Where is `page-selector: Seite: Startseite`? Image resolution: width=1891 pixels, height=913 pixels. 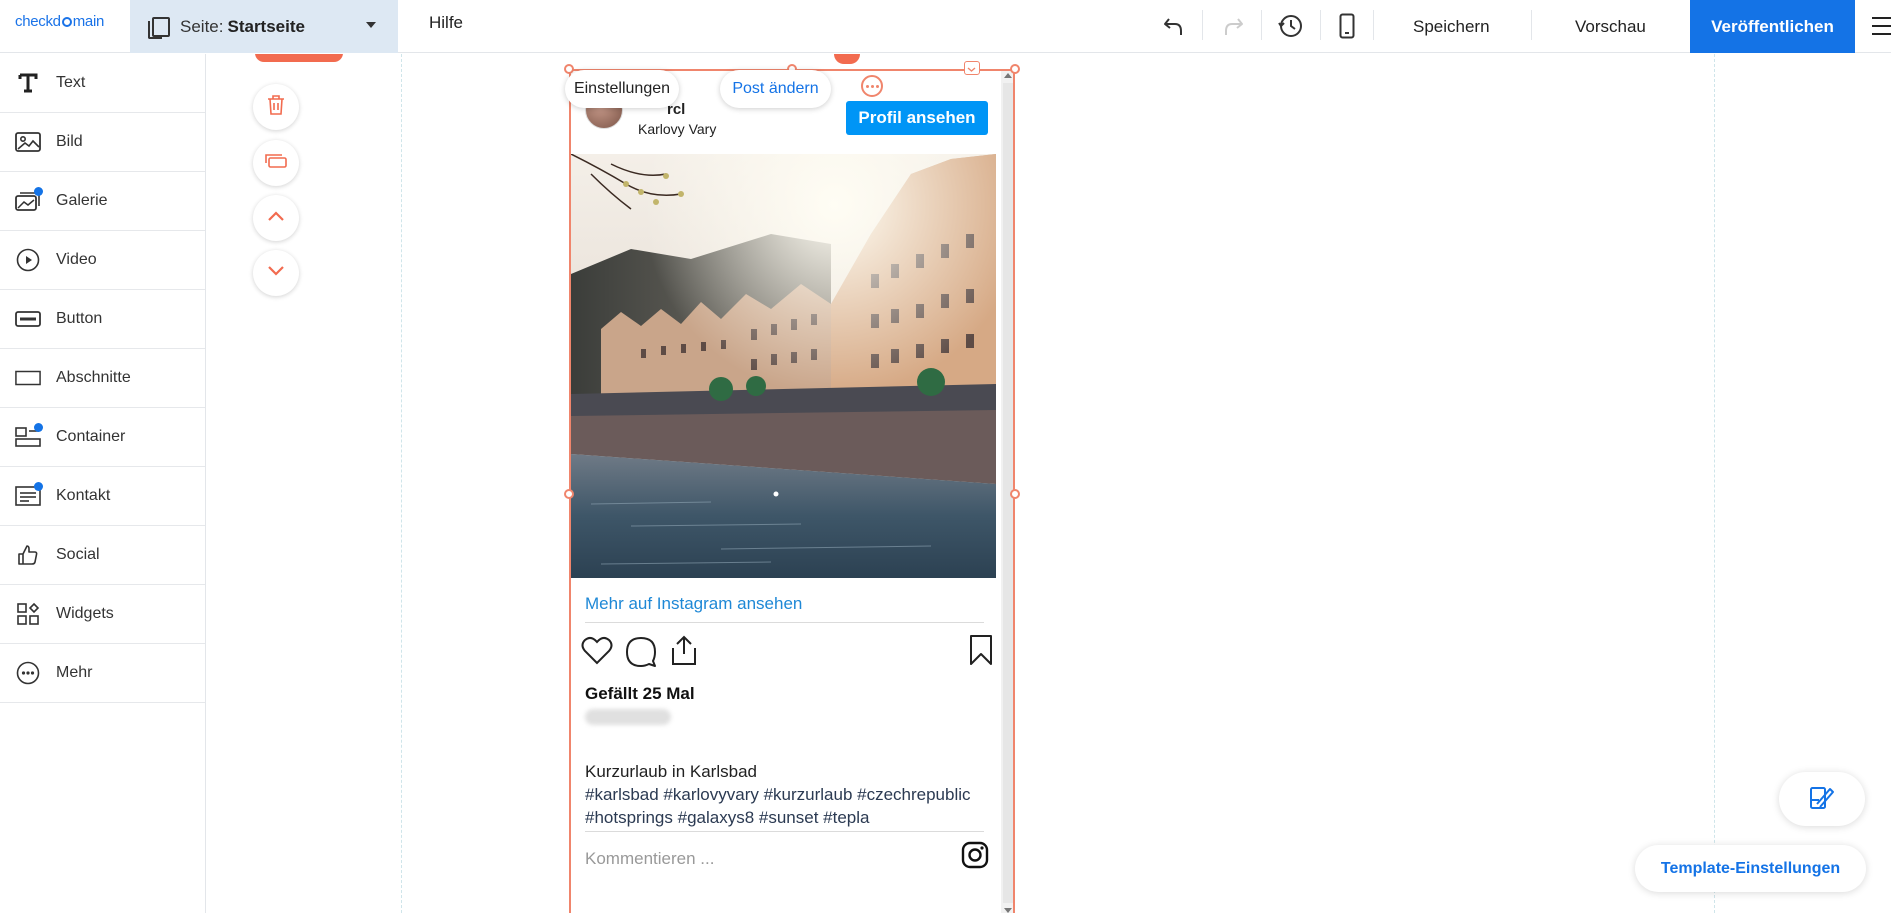 page-selector: Seite: Startseite is located at coordinates (264, 26).